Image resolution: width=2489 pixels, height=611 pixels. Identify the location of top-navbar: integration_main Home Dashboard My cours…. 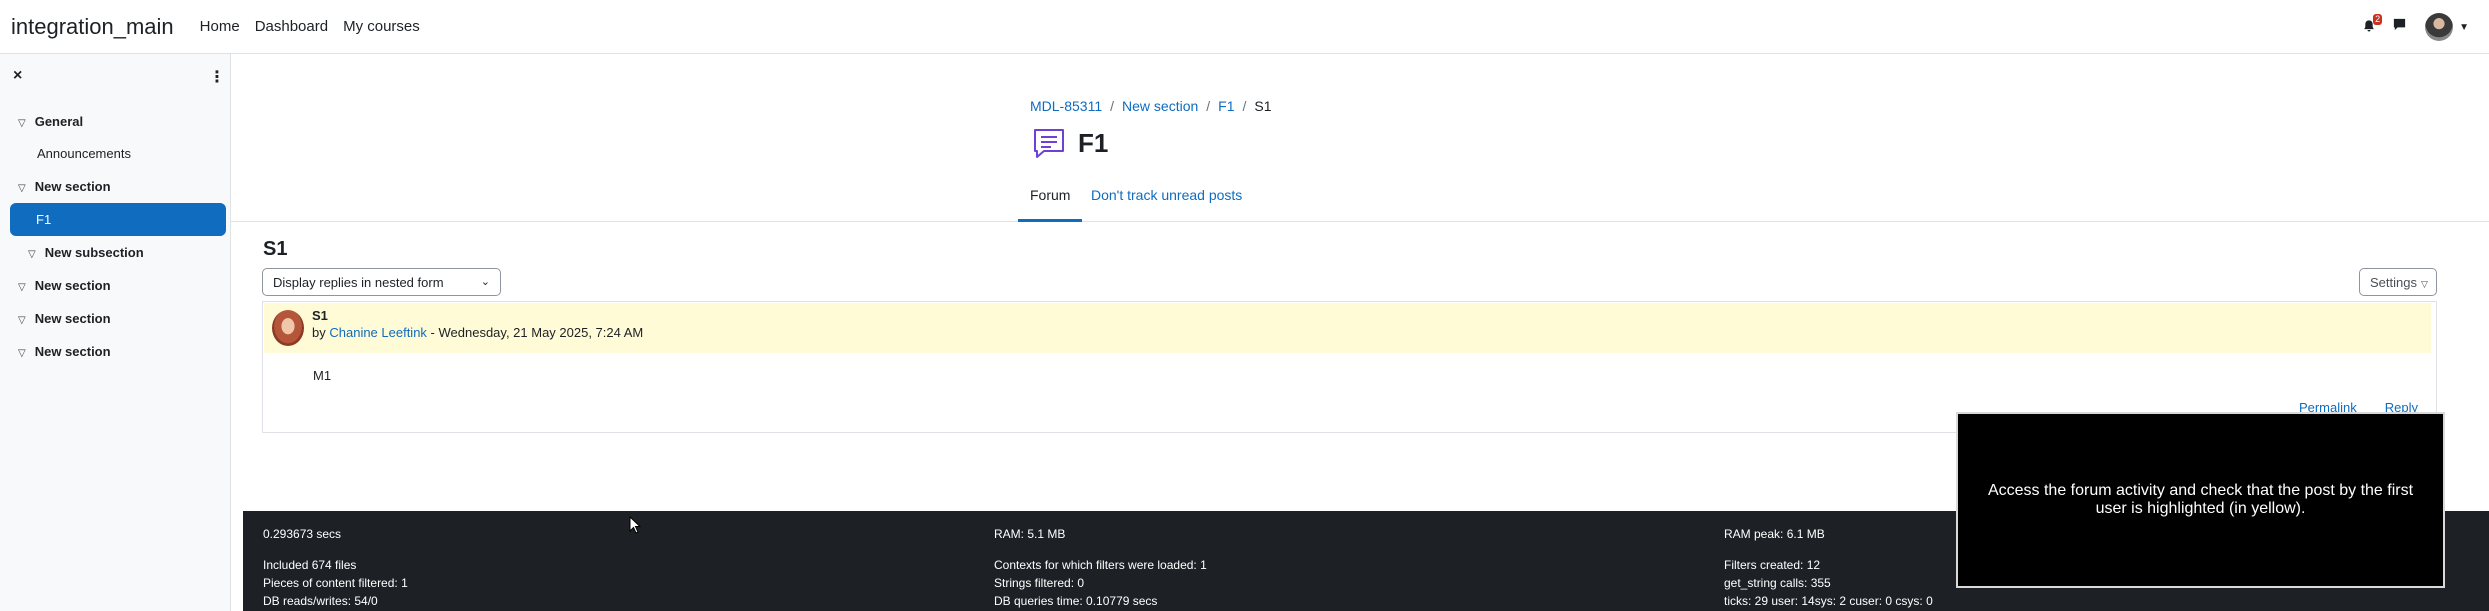
(1244, 27).